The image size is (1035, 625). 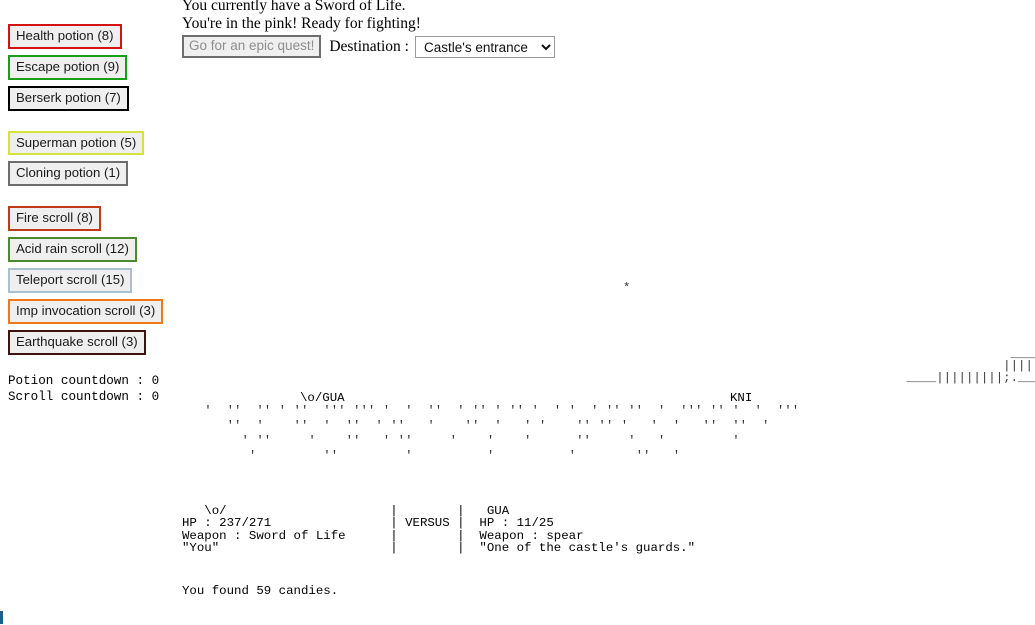 I want to click on item-button-imp-invocation-scroll: Imp invocation scroll (3), so click(x=86, y=311).